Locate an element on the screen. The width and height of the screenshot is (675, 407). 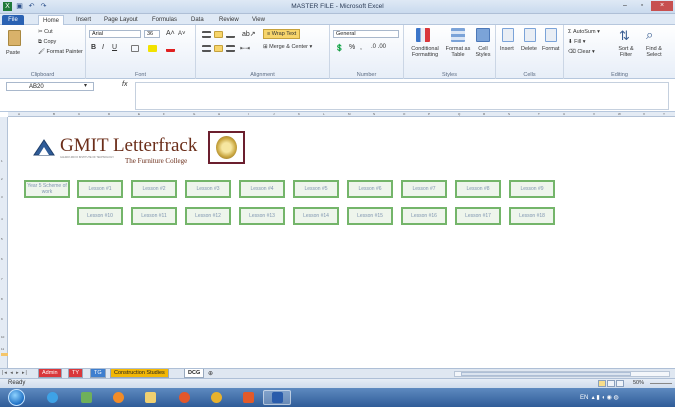
cell-styles-button: Cell Styles is located at coordinates (483, 52).